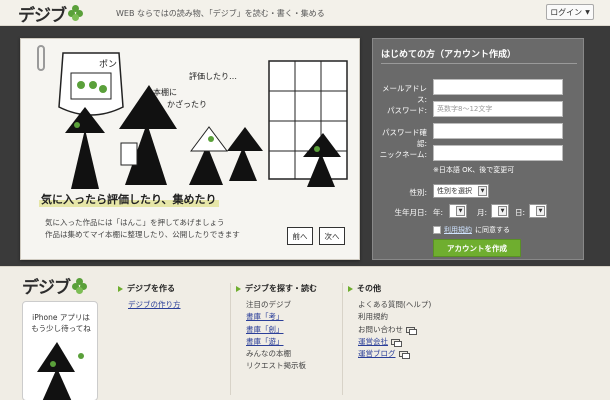 The height and width of the screenshot is (400, 610). What do you see at coordinates (220, 13) in the screenshot?
I see `site-tagline: WEB ならではの読み物、「デジブ」を読む・書く・集める` at bounding box center [220, 13].